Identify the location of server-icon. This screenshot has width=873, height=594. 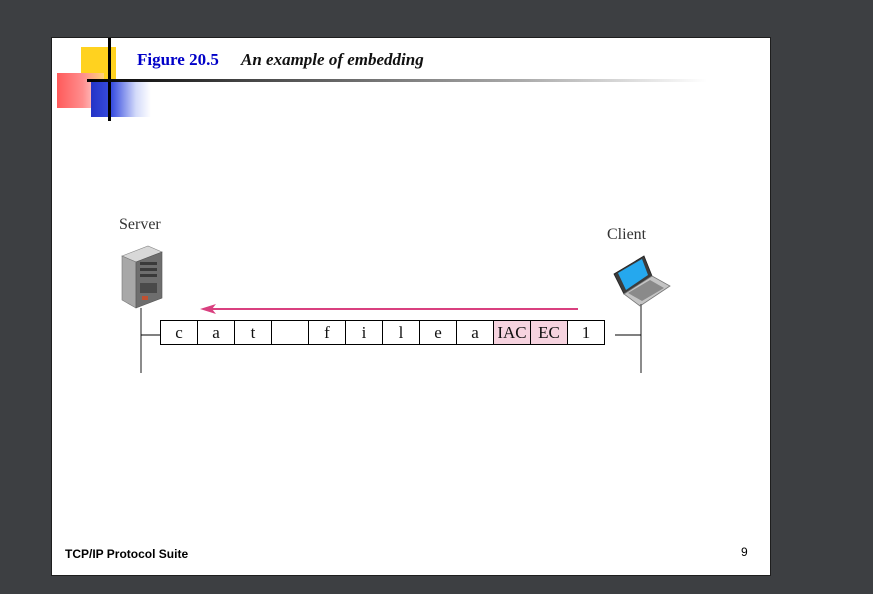
(142, 277).